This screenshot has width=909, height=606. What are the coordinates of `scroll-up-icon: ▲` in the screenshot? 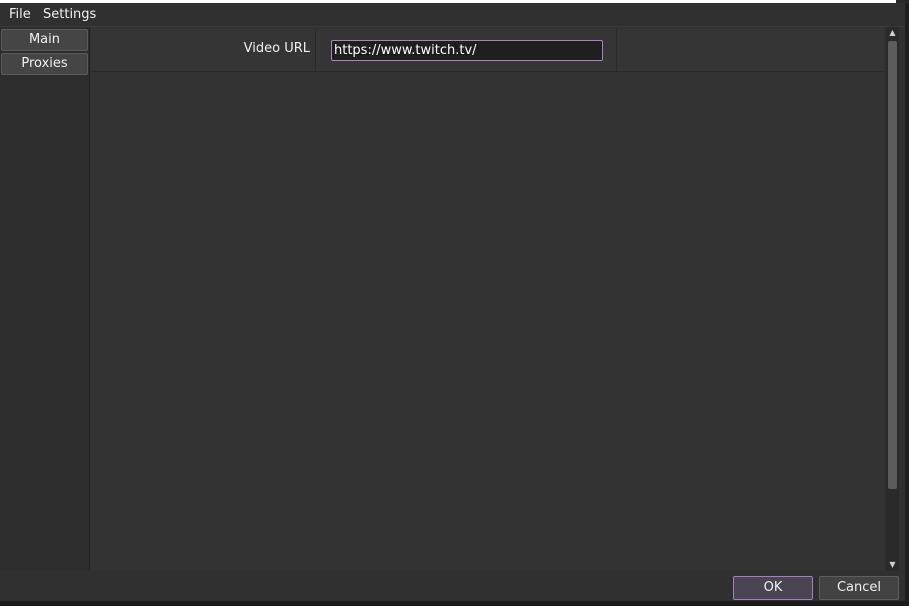 It's located at (892, 33).